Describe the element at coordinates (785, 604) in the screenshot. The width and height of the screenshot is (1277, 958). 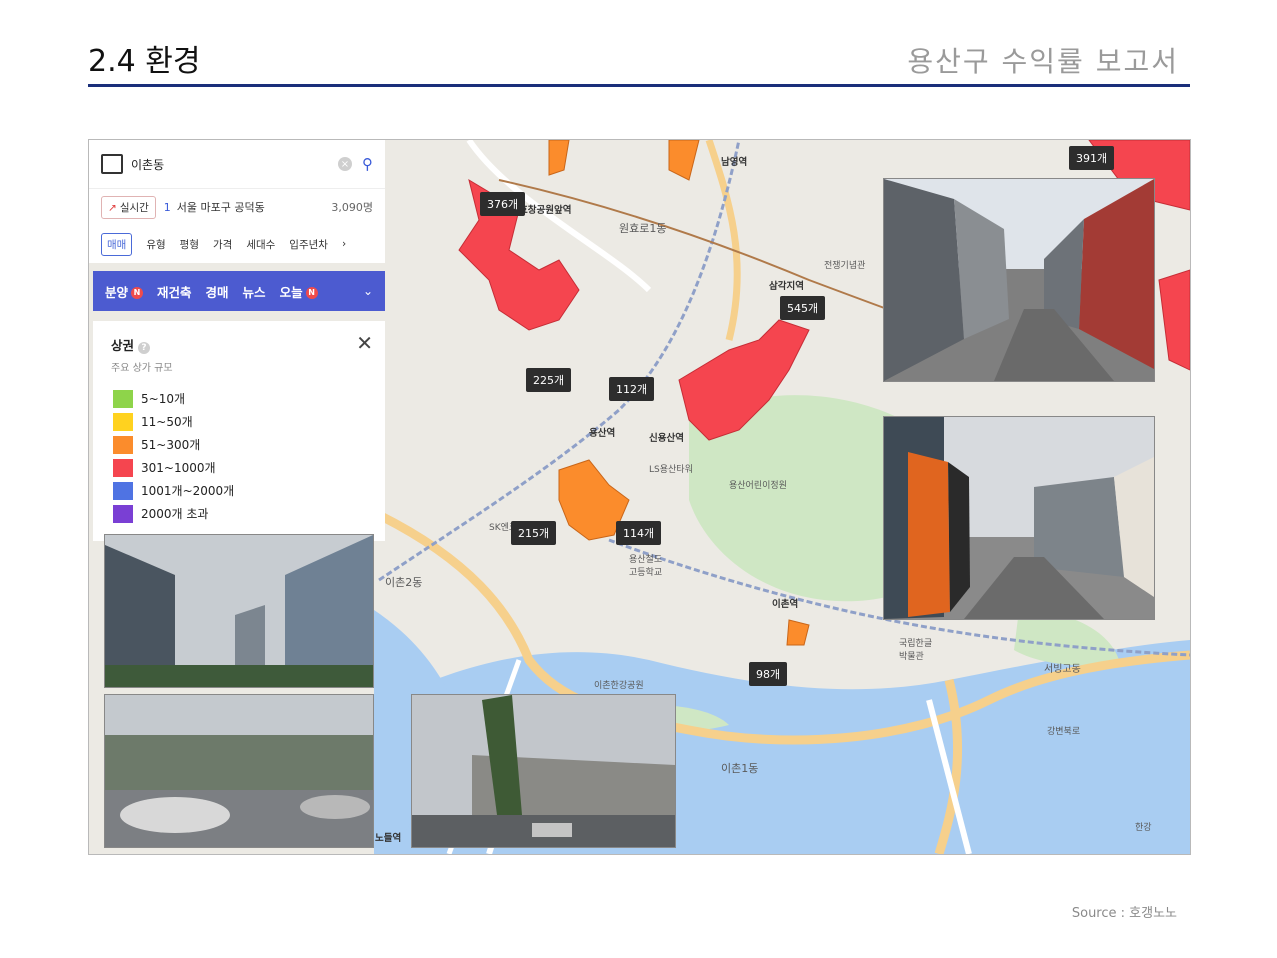
I see `map-label-ichon: 이촌역` at that location.